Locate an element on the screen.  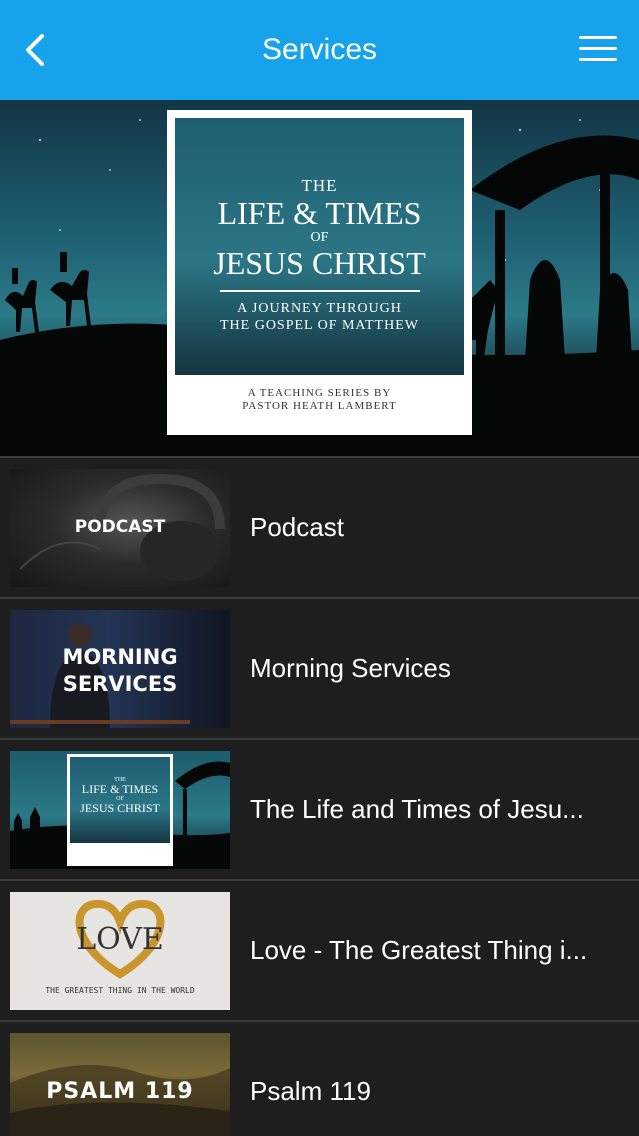
podcast-thumbnail: PODCAST is located at coordinates (120, 527).